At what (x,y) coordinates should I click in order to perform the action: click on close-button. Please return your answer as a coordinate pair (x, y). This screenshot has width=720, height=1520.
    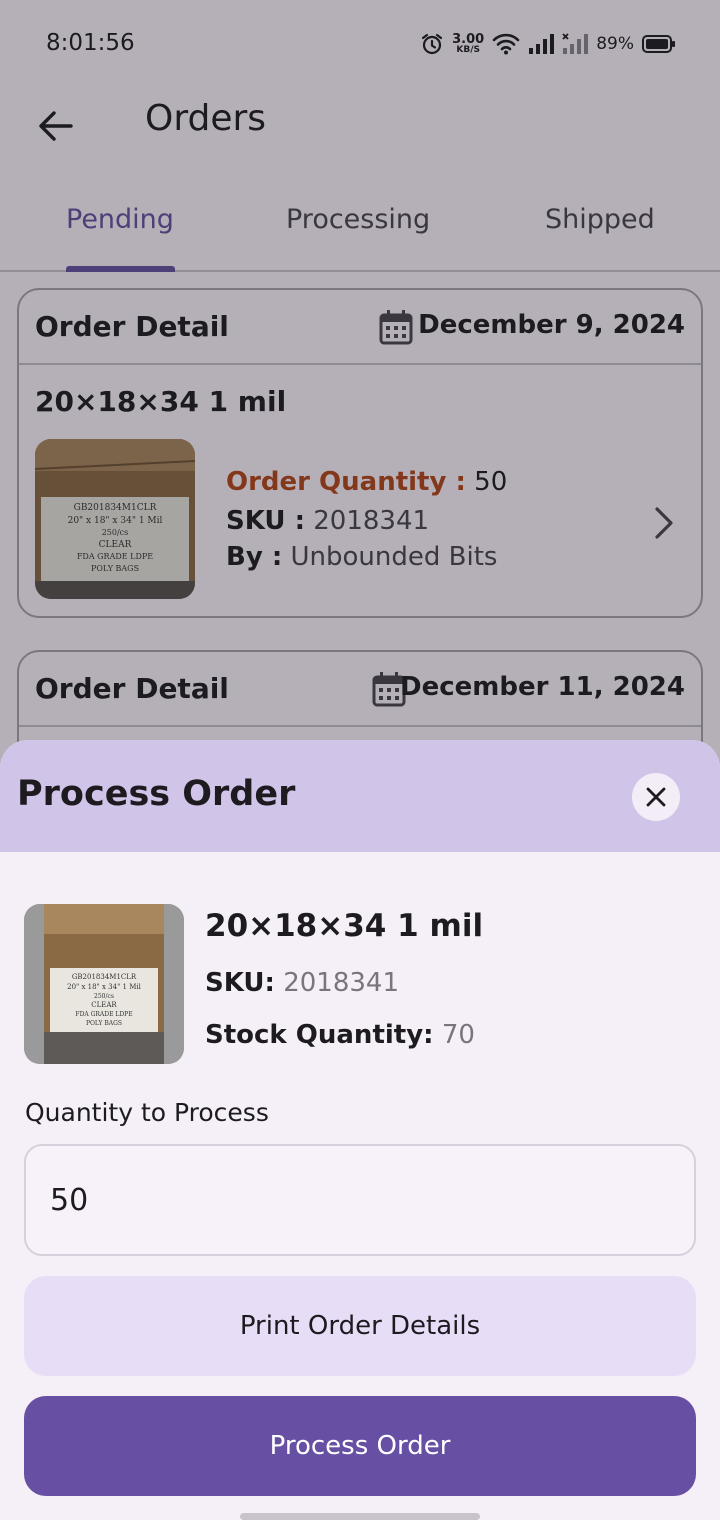
    Looking at the image, I should click on (656, 797).